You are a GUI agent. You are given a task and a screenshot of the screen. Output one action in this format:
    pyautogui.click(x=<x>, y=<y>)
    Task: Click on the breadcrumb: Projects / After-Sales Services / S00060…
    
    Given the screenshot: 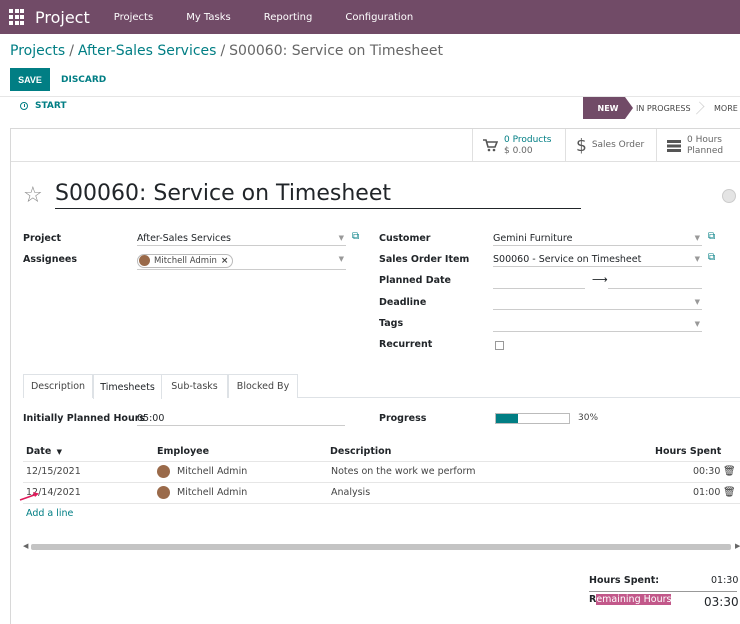 What is the action you would take?
    pyautogui.click(x=226, y=51)
    